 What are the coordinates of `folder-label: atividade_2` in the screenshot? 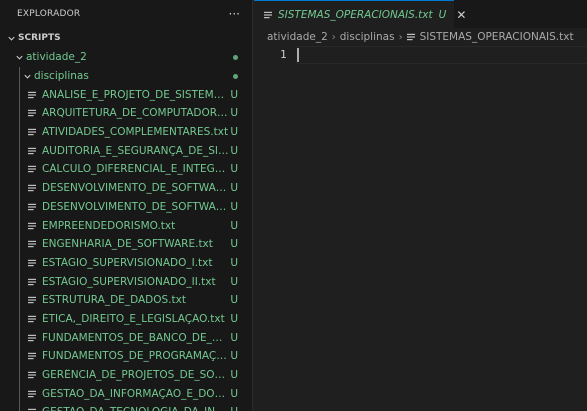 It's located at (56, 57).